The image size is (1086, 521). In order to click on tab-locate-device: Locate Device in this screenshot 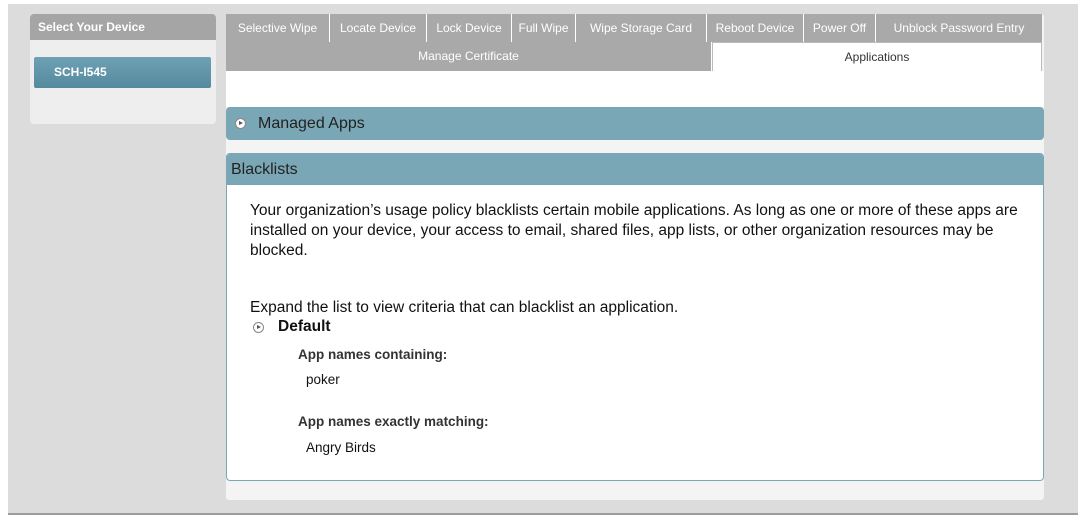, I will do `click(378, 28)`.